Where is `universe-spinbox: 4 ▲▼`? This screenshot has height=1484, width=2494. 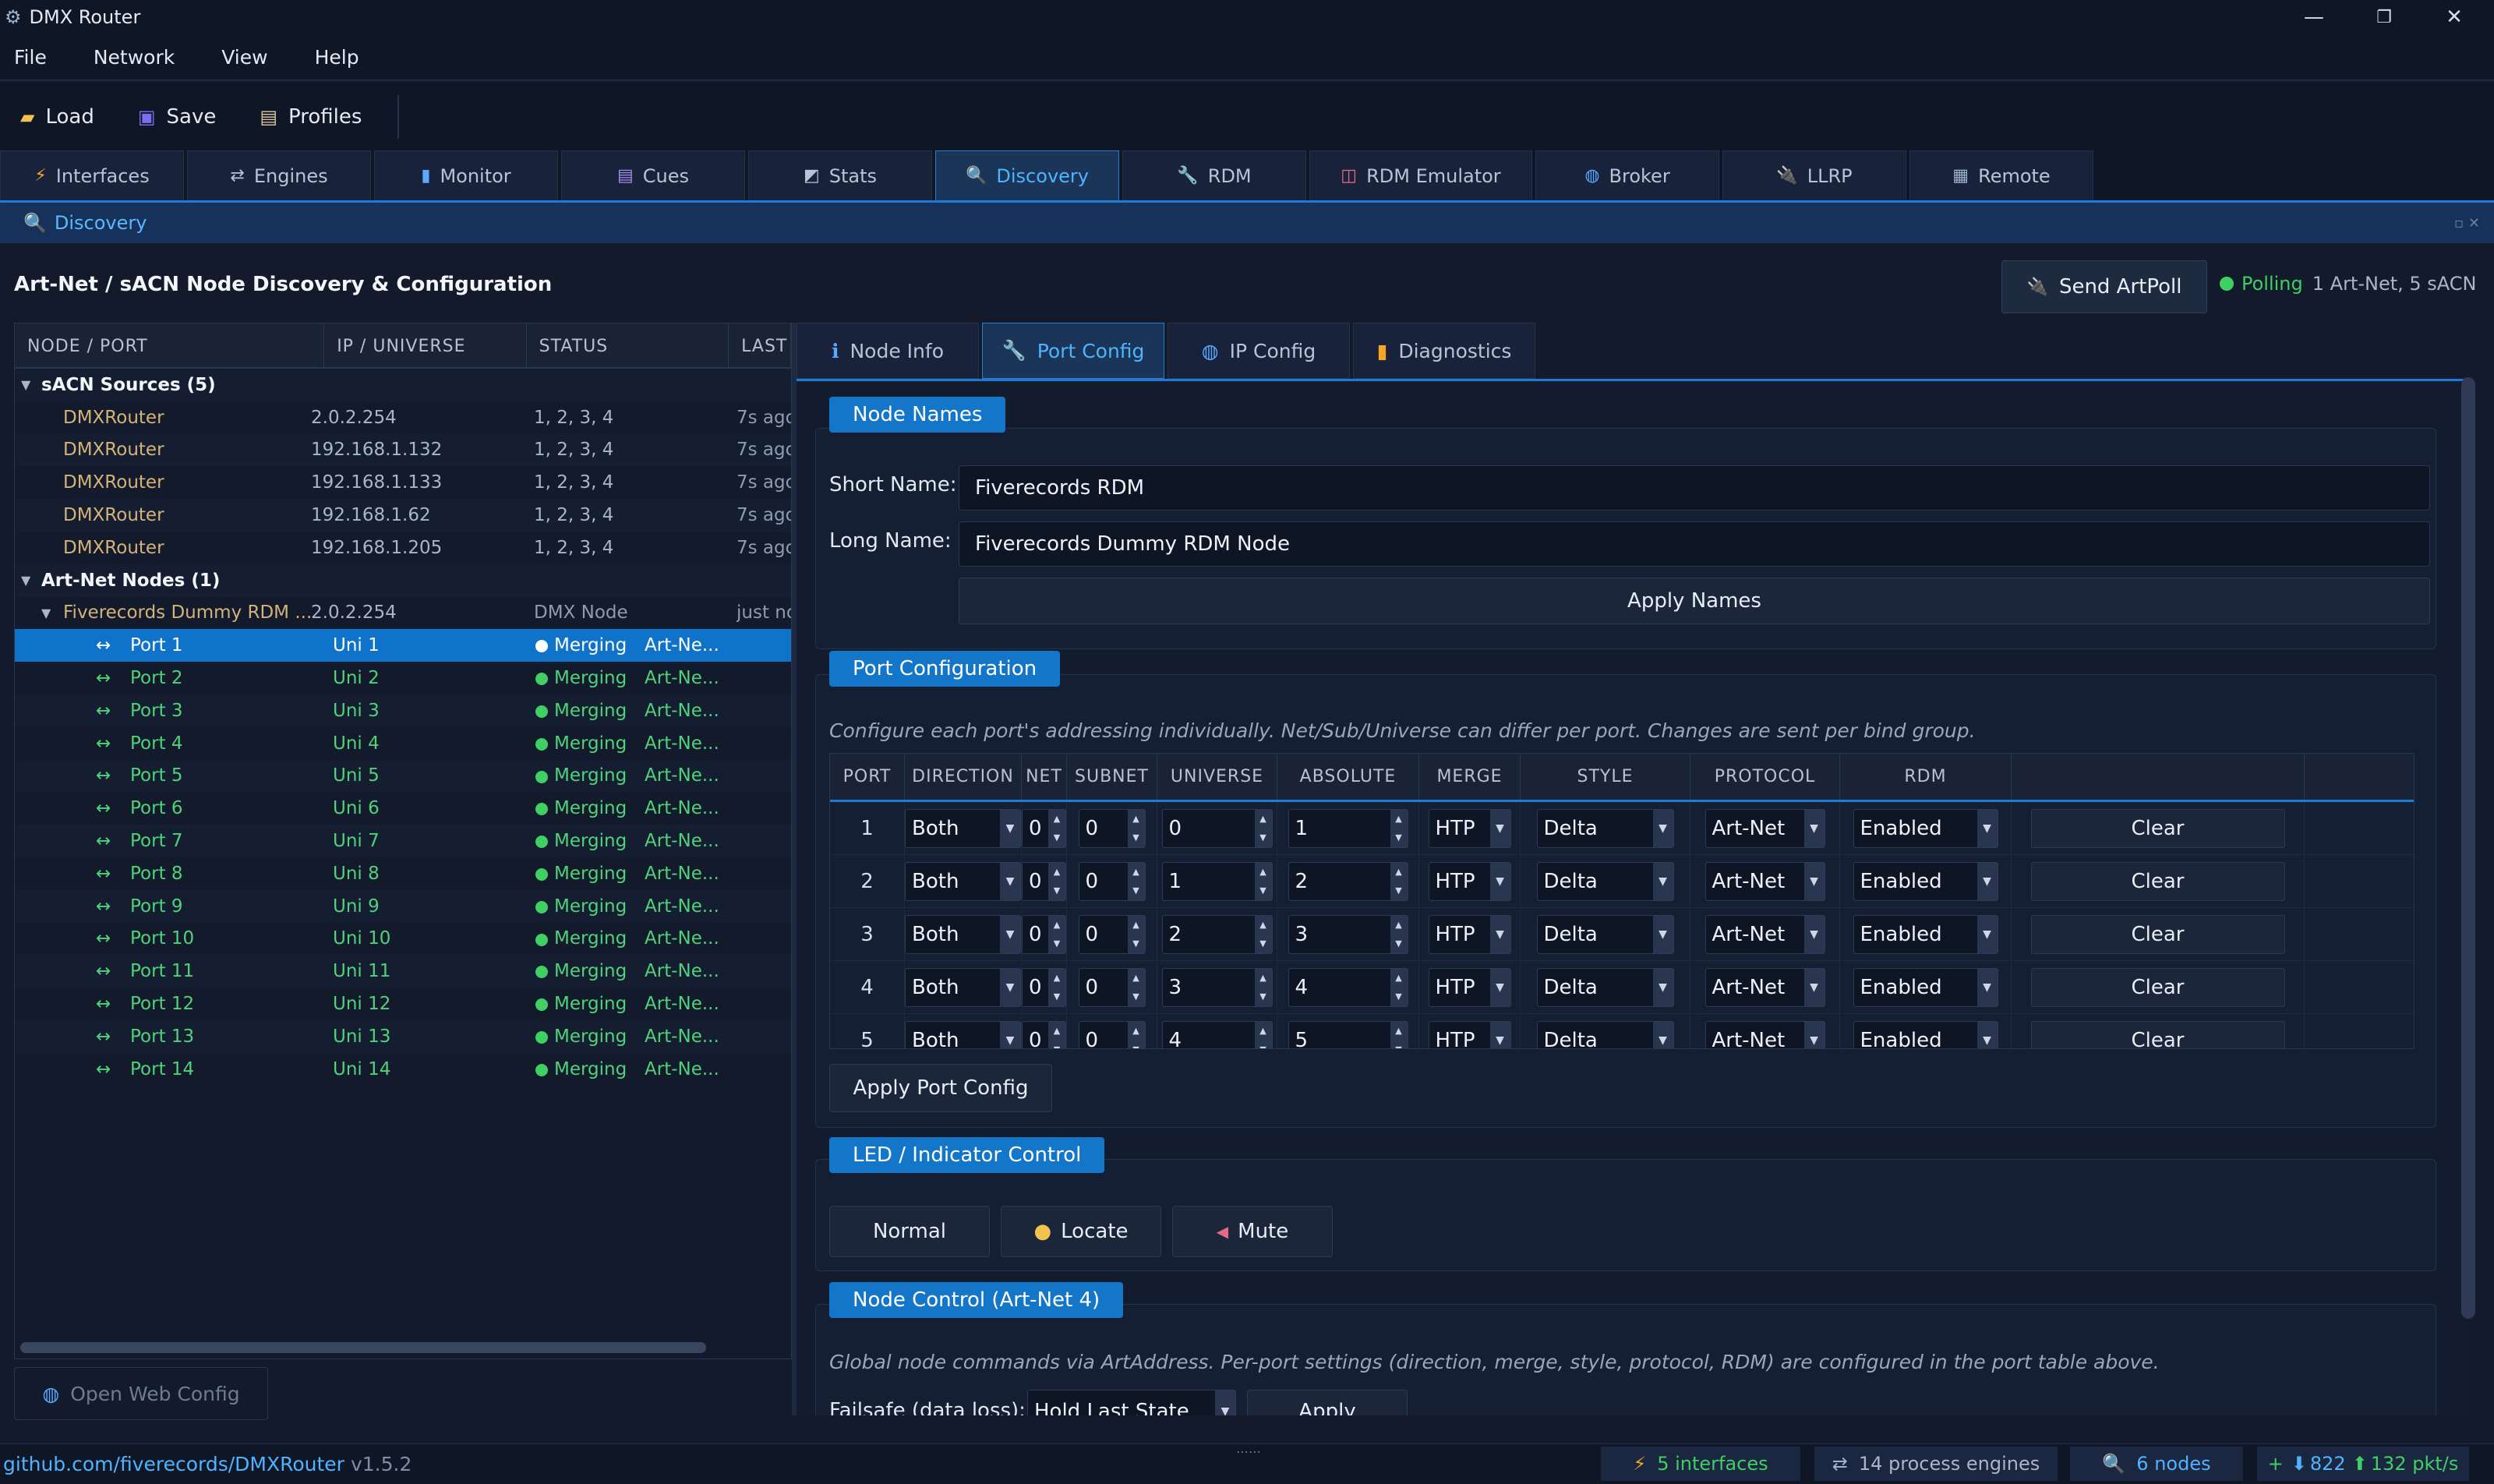
universe-spinbox: 4 ▲▼ is located at coordinates (1217, 1034).